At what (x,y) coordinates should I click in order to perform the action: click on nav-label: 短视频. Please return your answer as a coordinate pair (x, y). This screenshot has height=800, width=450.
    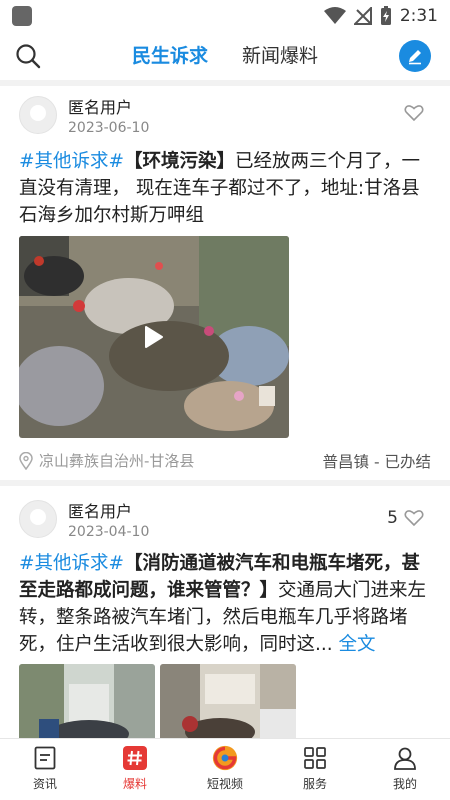
    Looking at the image, I should click on (224, 784).